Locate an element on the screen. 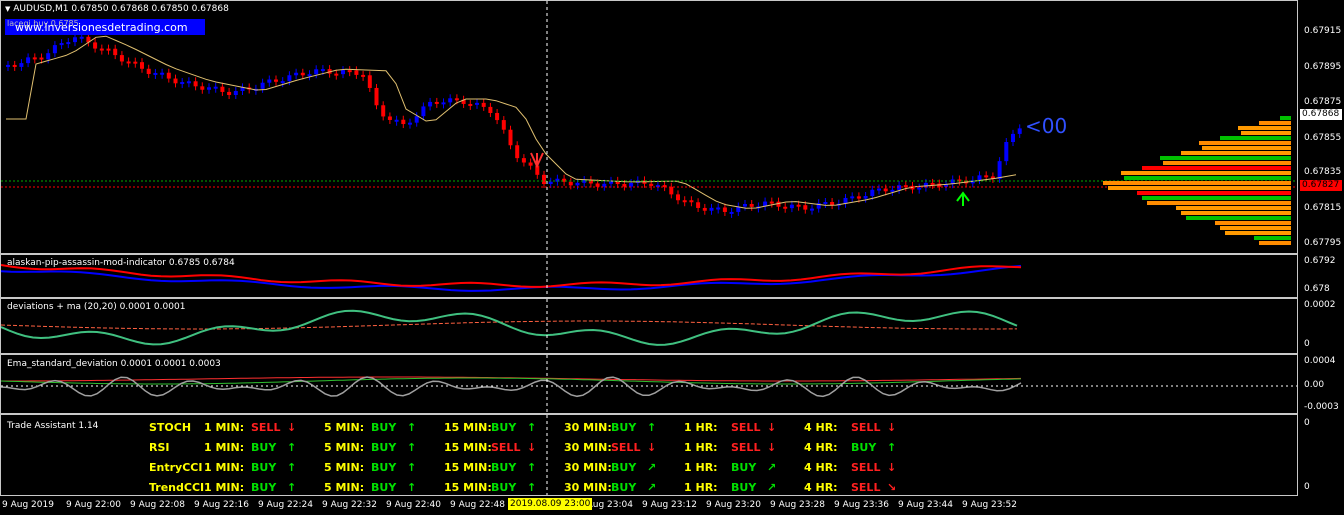 The height and width of the screenshot is (515, 1344). time-tick: 9 Aug 22:16 is located at coordinates (221, 505).